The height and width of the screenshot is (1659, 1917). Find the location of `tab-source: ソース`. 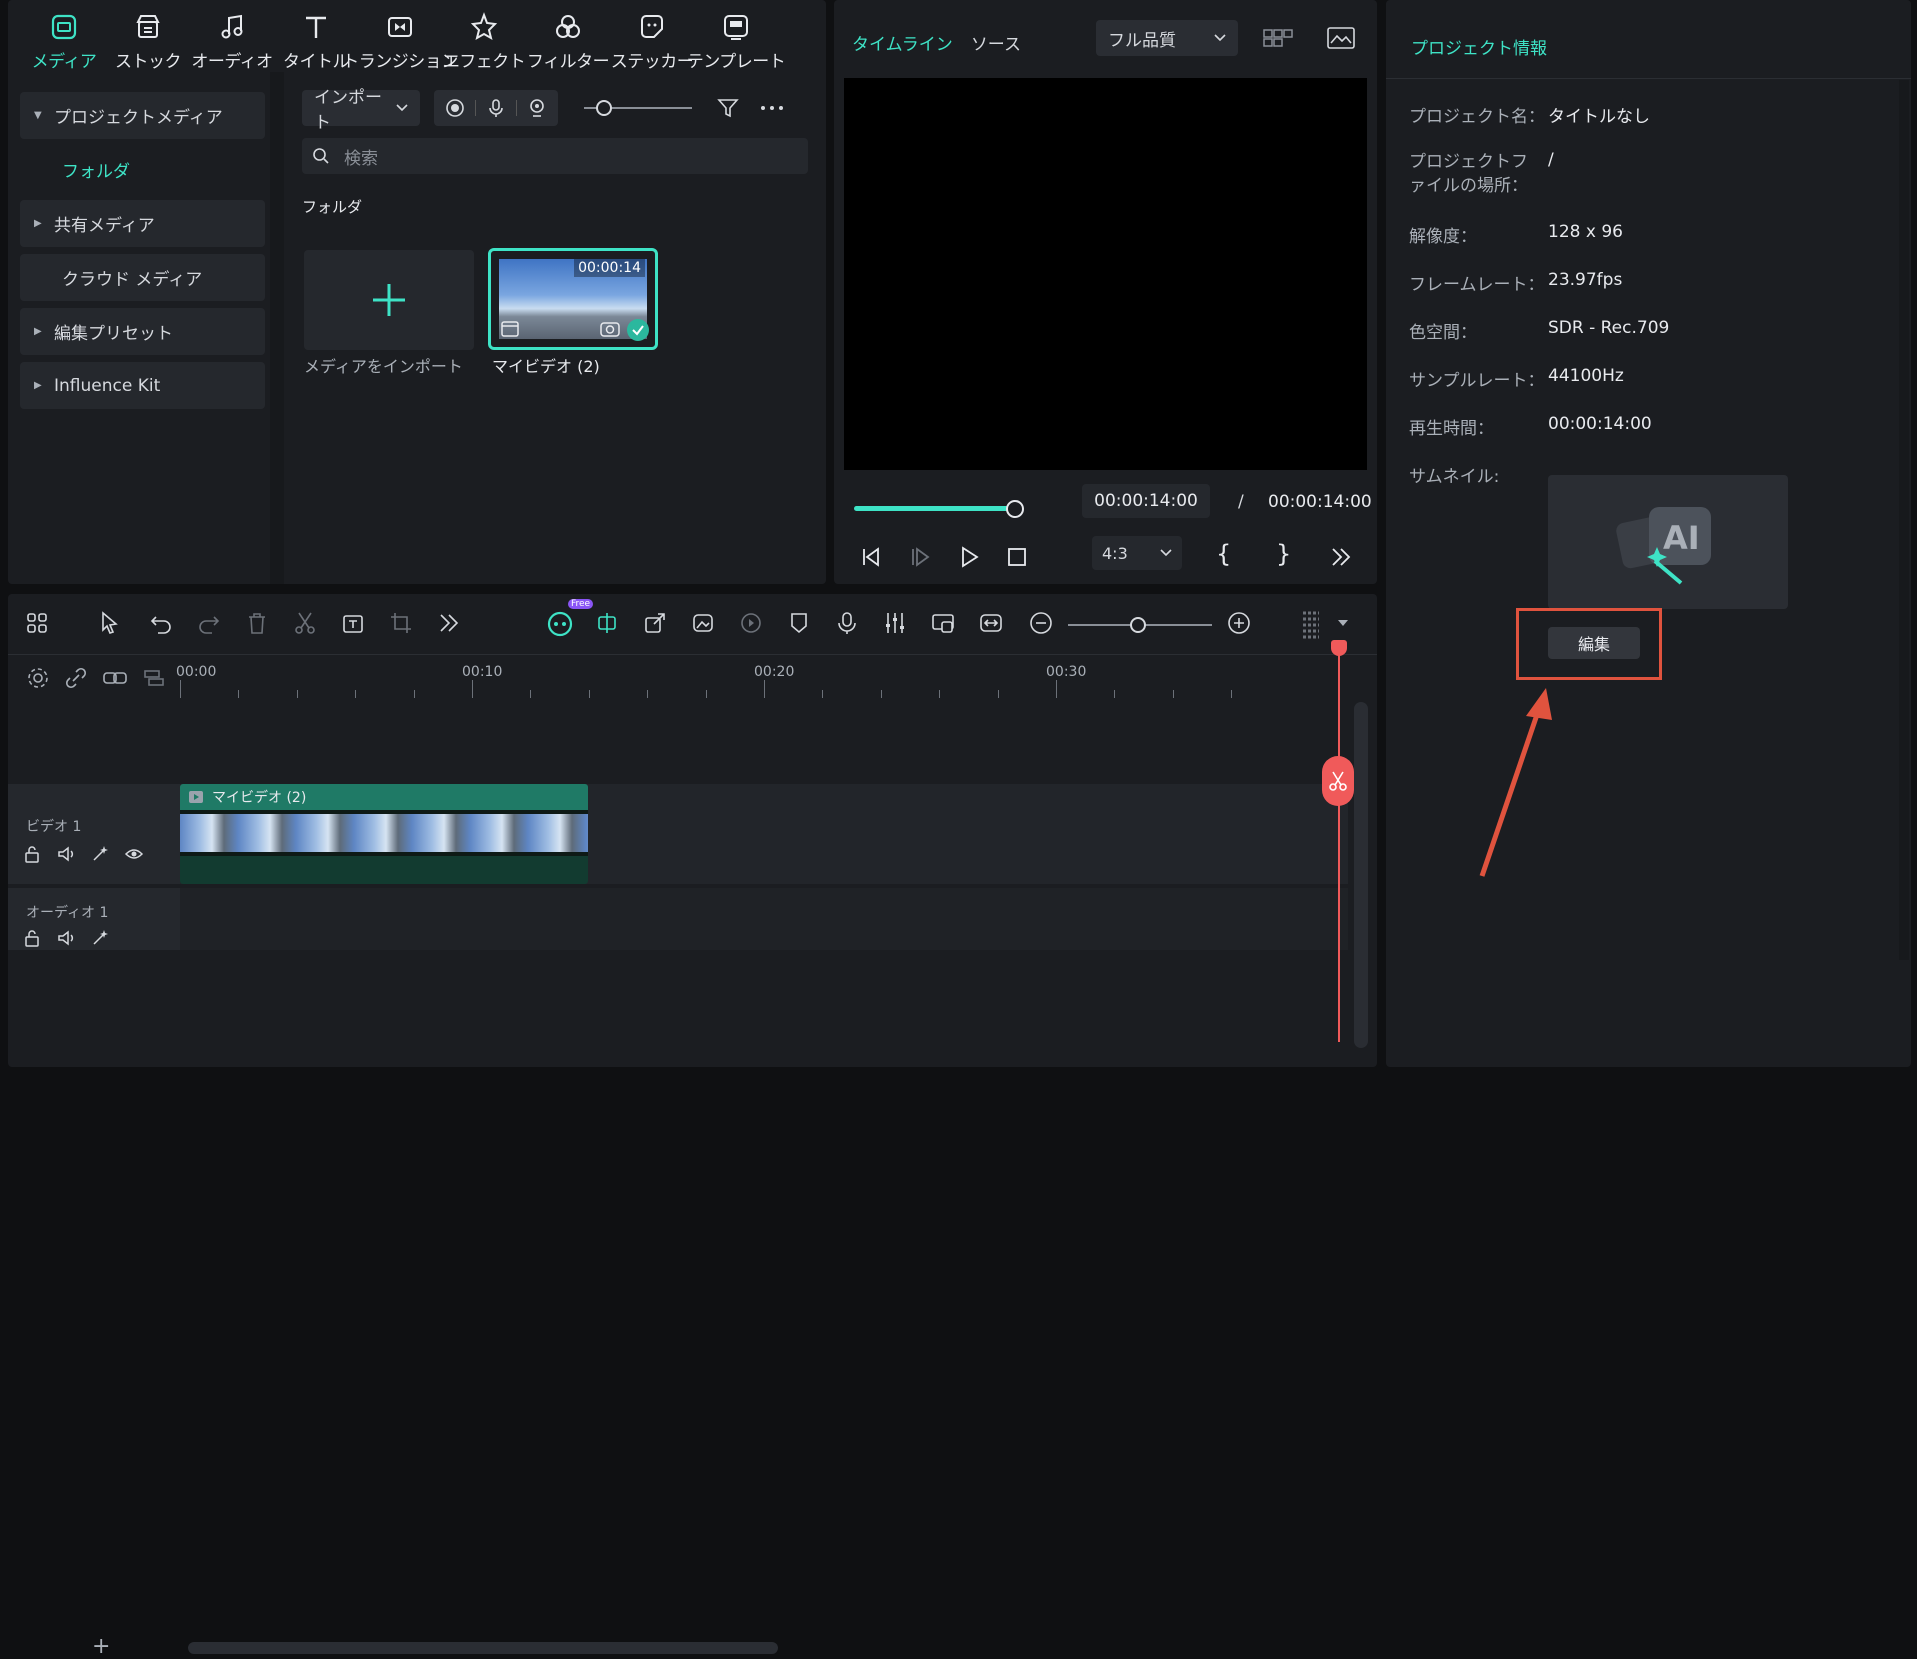

tab-source: ソース is located at coordinates (996, 42).